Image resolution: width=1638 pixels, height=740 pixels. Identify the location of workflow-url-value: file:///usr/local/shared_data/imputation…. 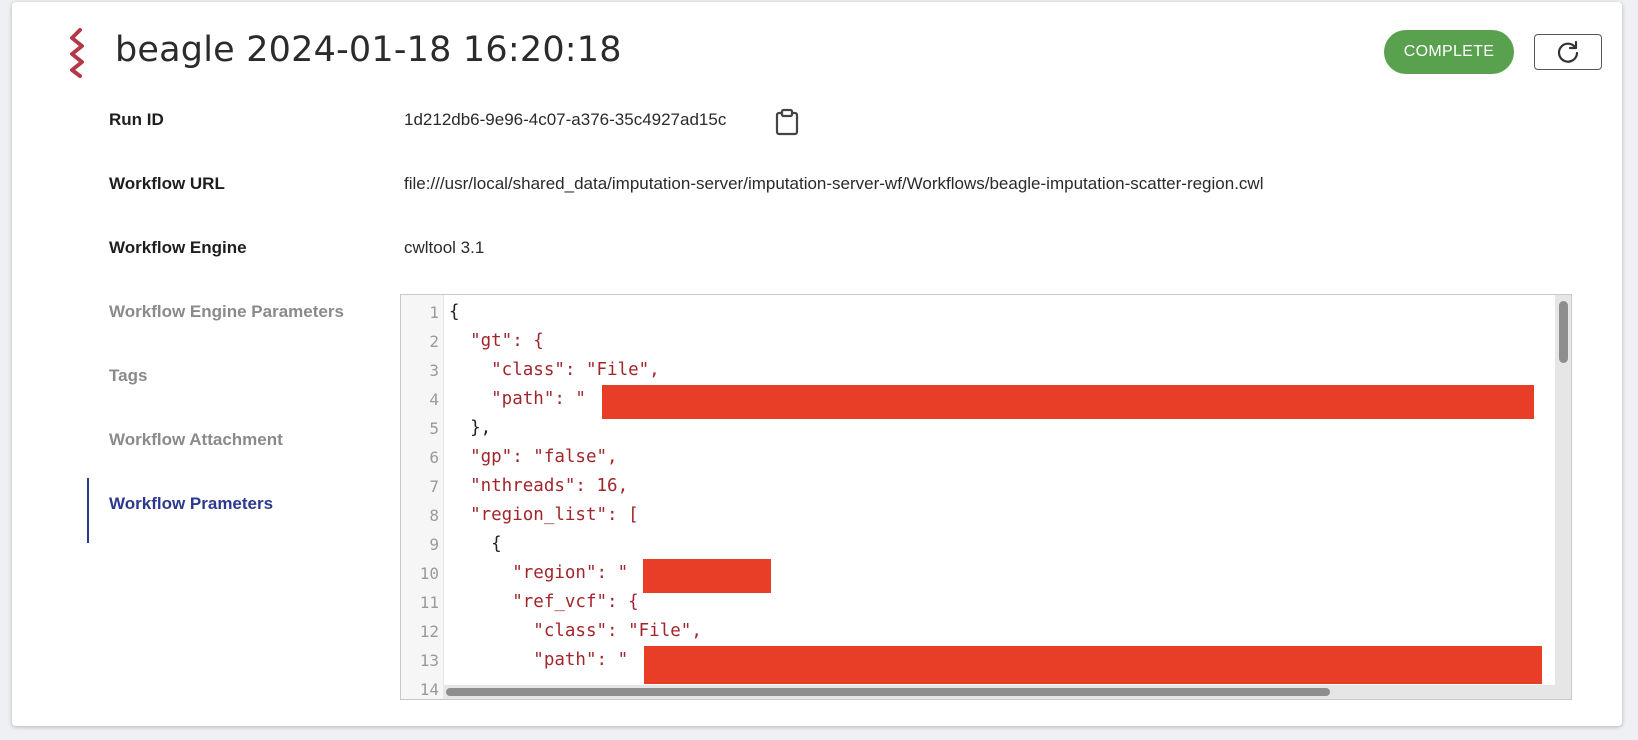
(834, 183).